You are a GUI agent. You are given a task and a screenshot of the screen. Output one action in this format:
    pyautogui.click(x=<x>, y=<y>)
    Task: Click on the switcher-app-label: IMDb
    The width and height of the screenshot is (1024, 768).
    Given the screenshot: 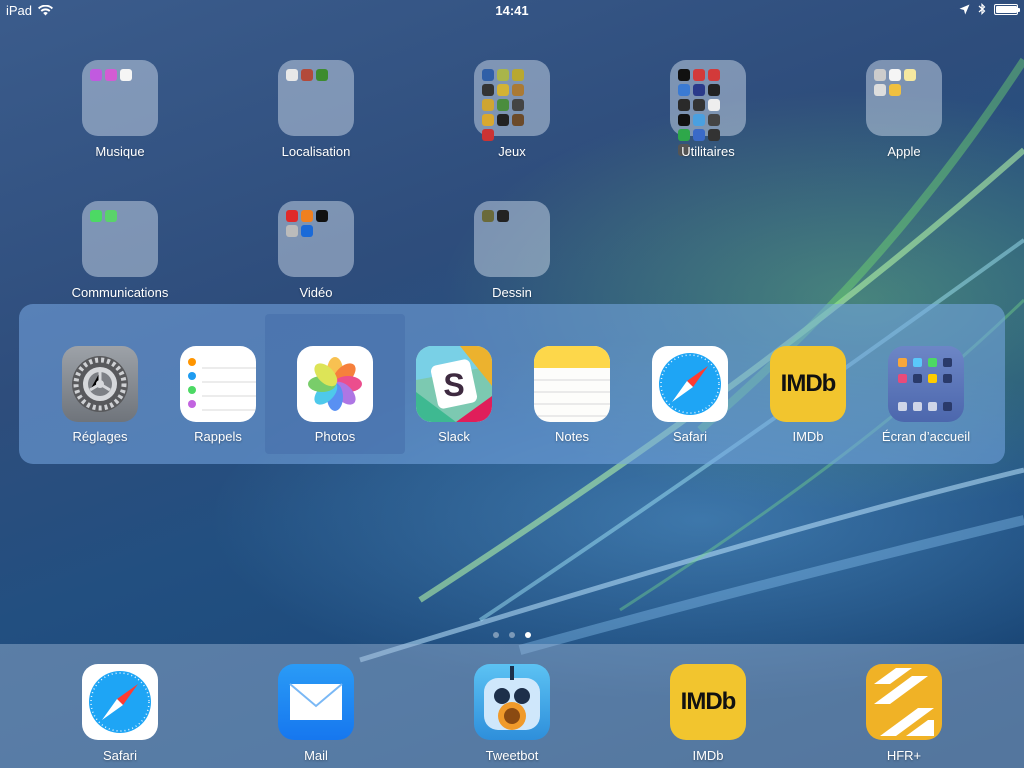 What is the action you would take?
    pyautogui.click(x=808, y=436)
    